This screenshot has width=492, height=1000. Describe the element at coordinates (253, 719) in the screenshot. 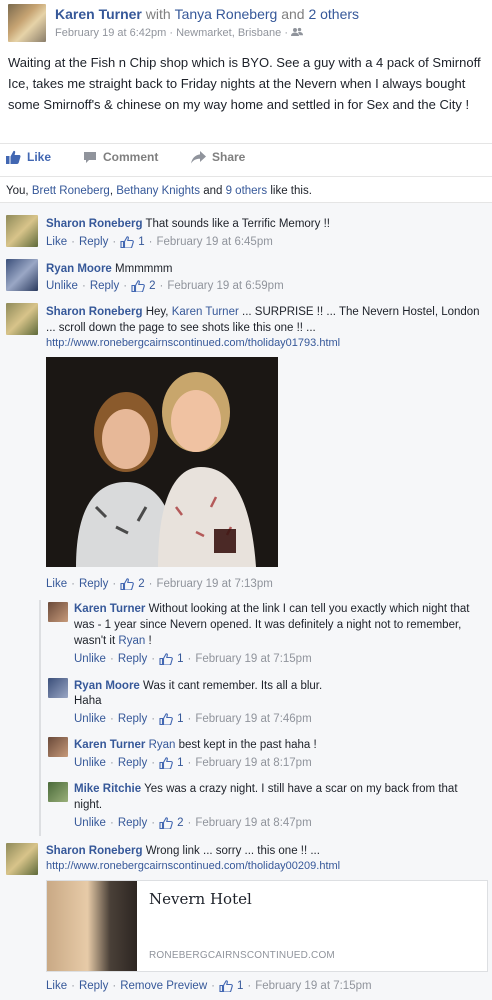

I see `reply-timestamp: February 19 at 7:46pm` at that location.